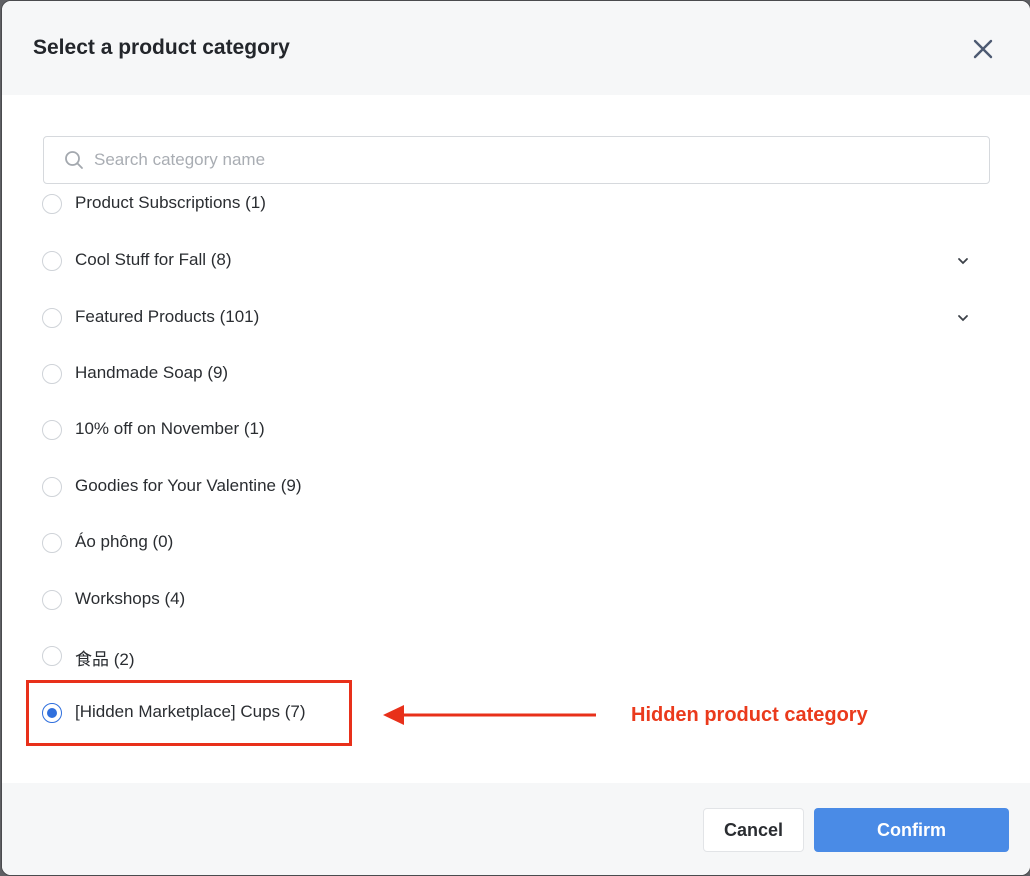 The height and width of the screenshot is (876, 1030). What do you see at coordinates (516, 829) in the screenshot?
I see `modal-footer: Cancel Confirm` at bounding box center [516, 829].